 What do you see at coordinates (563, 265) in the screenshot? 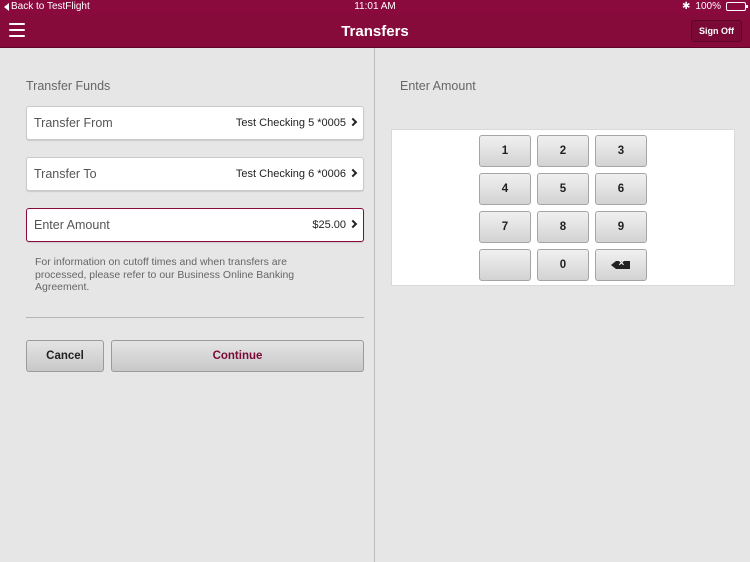
I see `key-0: 0` at bounding box center [563, 265].